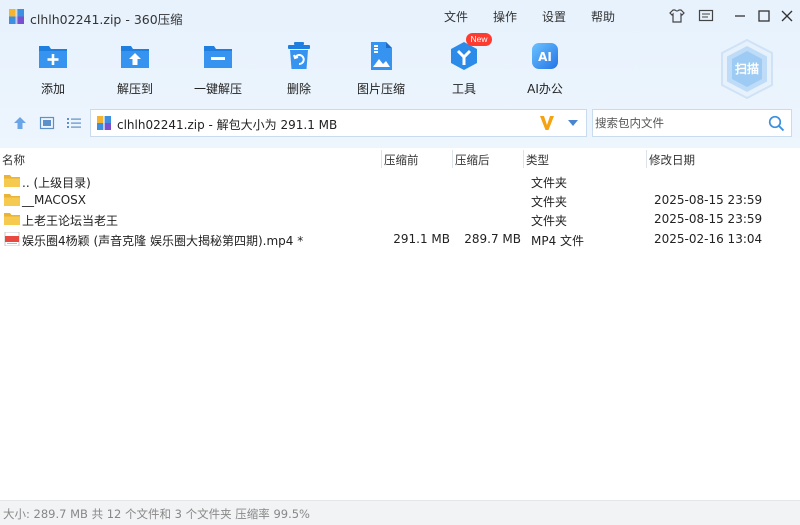 The height and width of the screenshot is (525, 800). I want to click on scan-label: 扫描, so click(746, 69).